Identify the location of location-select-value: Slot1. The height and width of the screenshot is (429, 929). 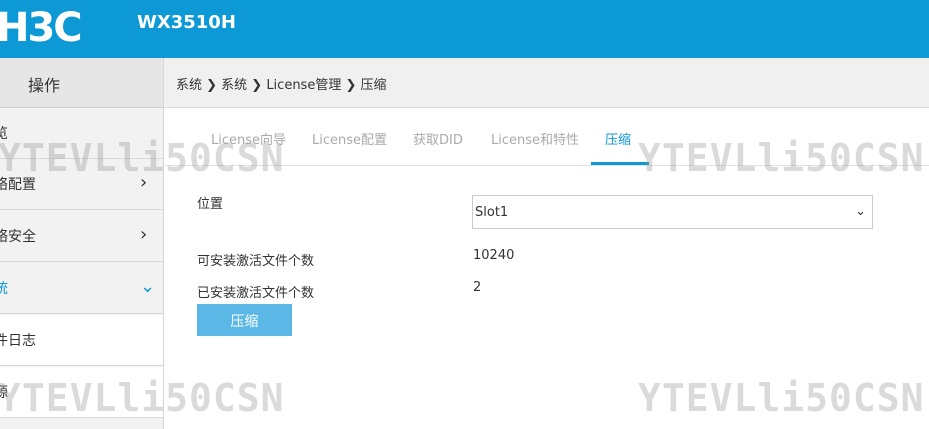
(492, 212).